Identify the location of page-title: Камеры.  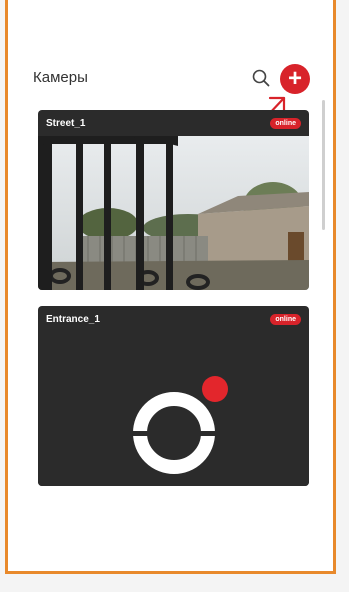
(60, 77).